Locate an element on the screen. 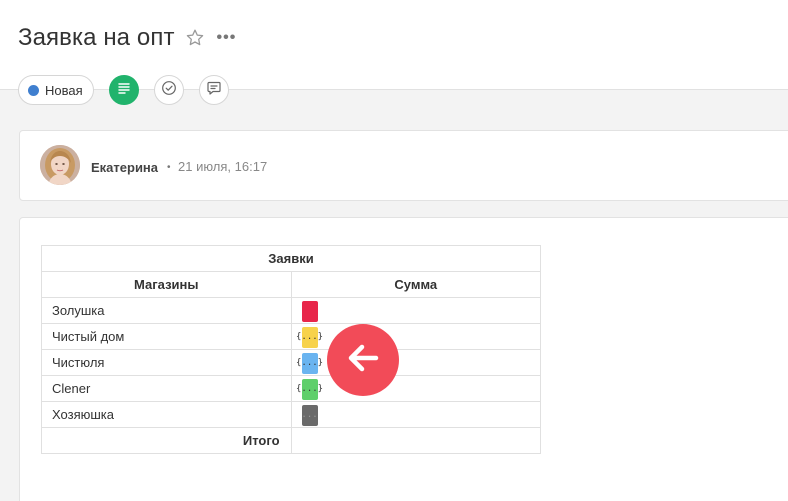 This screenshot has width=788, height=501. status-label: Новая is located at coordinates (64, 90).